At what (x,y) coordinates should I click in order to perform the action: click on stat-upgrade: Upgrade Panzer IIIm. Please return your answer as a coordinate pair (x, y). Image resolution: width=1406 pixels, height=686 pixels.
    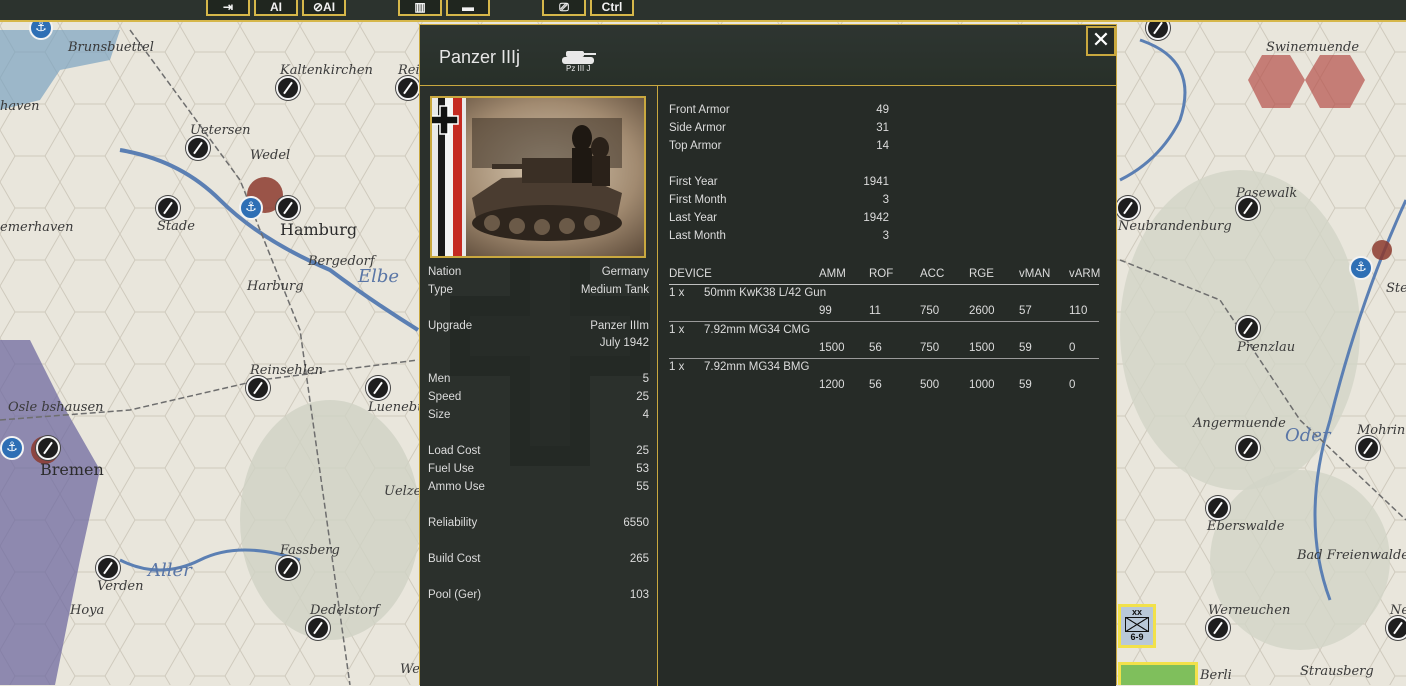
    Looking at the image, I should click on (538, 328).